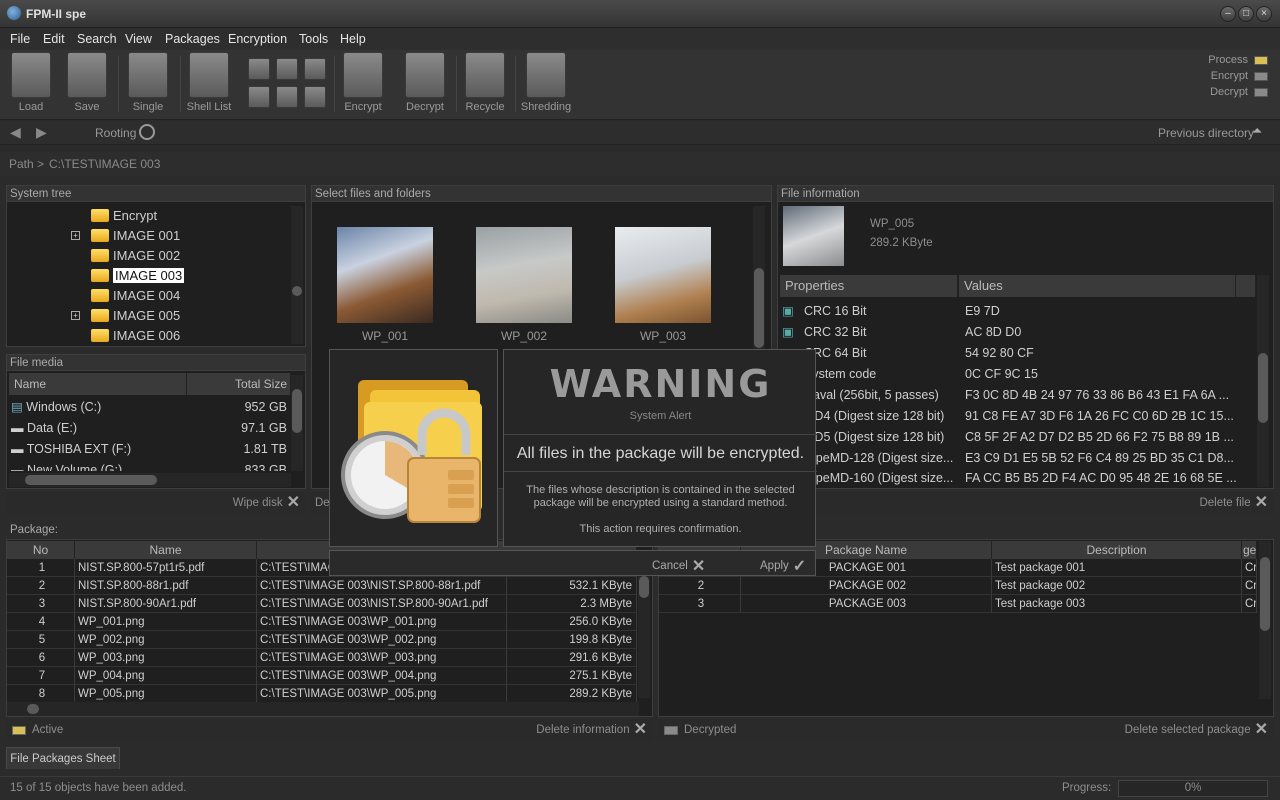  I want to click on media-row: ▬ TOSHIBA EXT (F:) 1.81 TB, so click(151, 449).